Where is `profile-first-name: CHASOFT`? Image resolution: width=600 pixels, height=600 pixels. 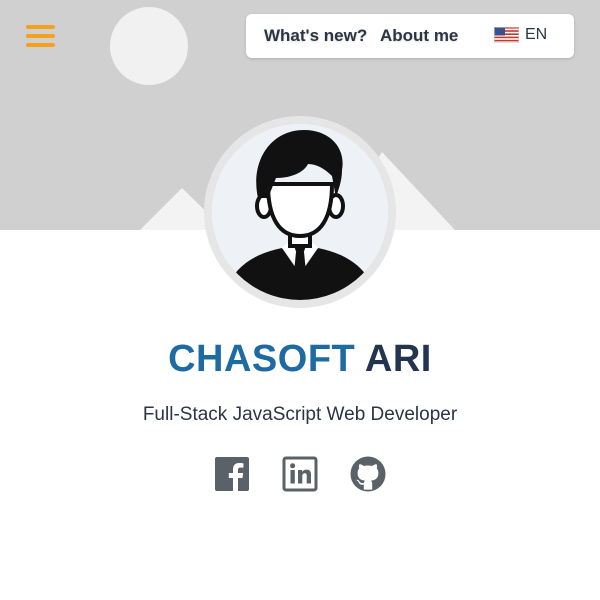 profile-first-name: CHASOFT is located at coordinates (262, 359).